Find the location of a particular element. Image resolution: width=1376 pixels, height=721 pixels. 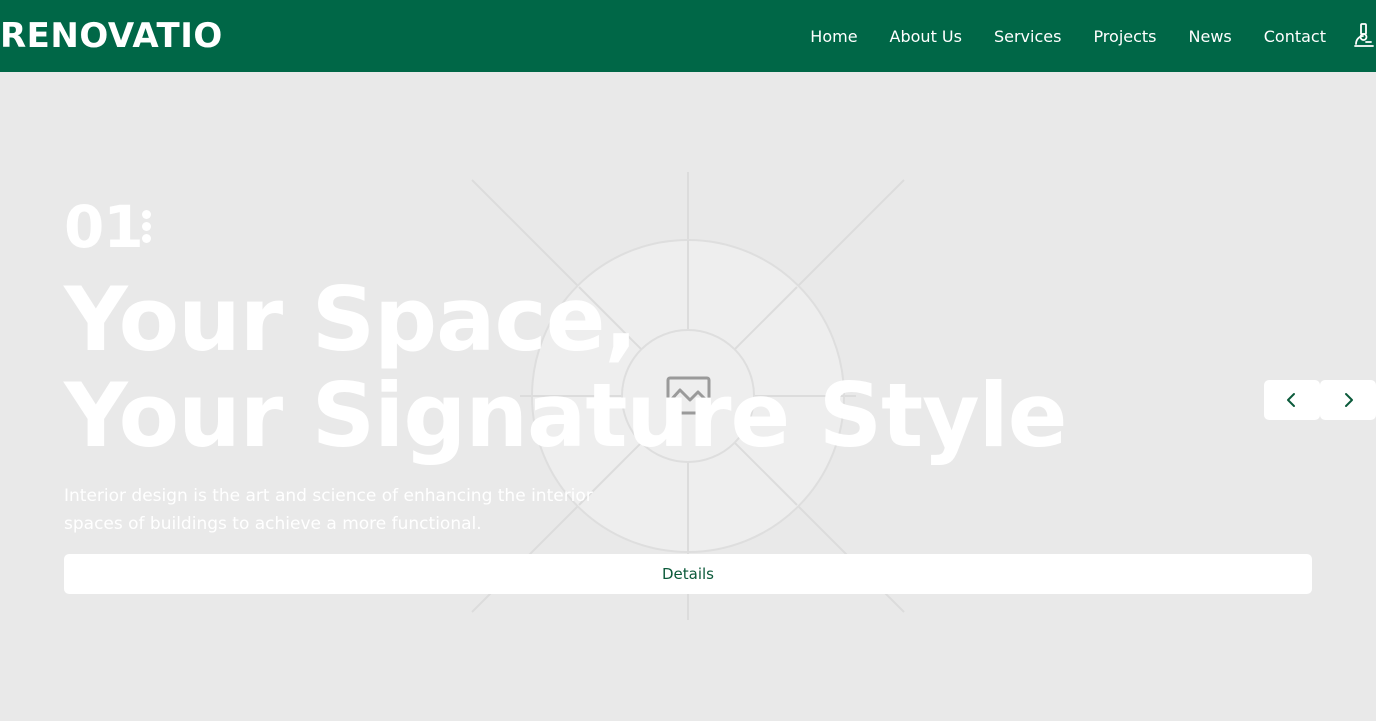

microscope-icon is located at coordinates (1364, 36).